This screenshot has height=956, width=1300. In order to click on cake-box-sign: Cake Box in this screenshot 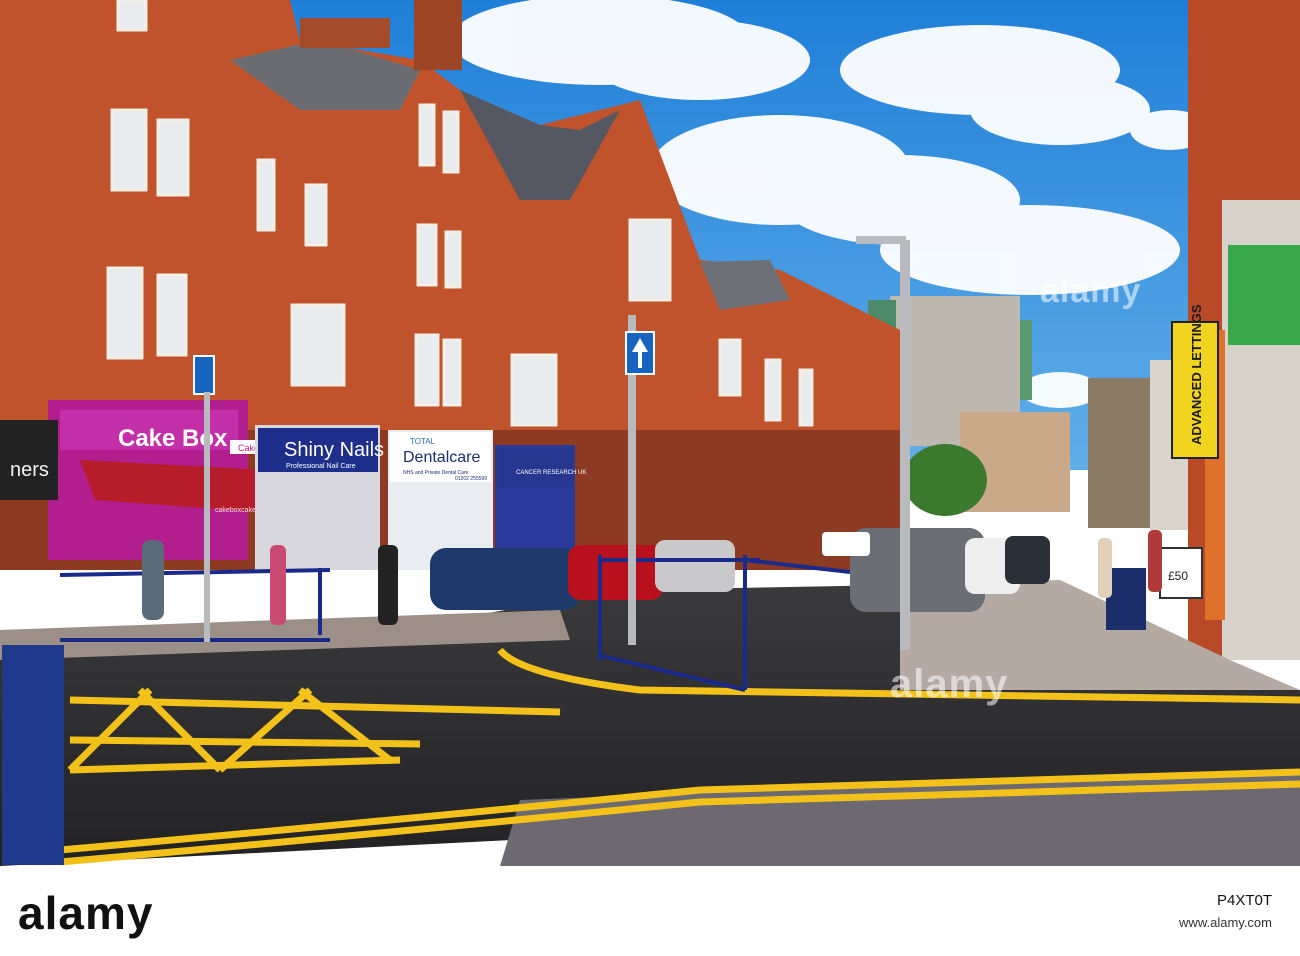, I will do `click(173, 438)`.